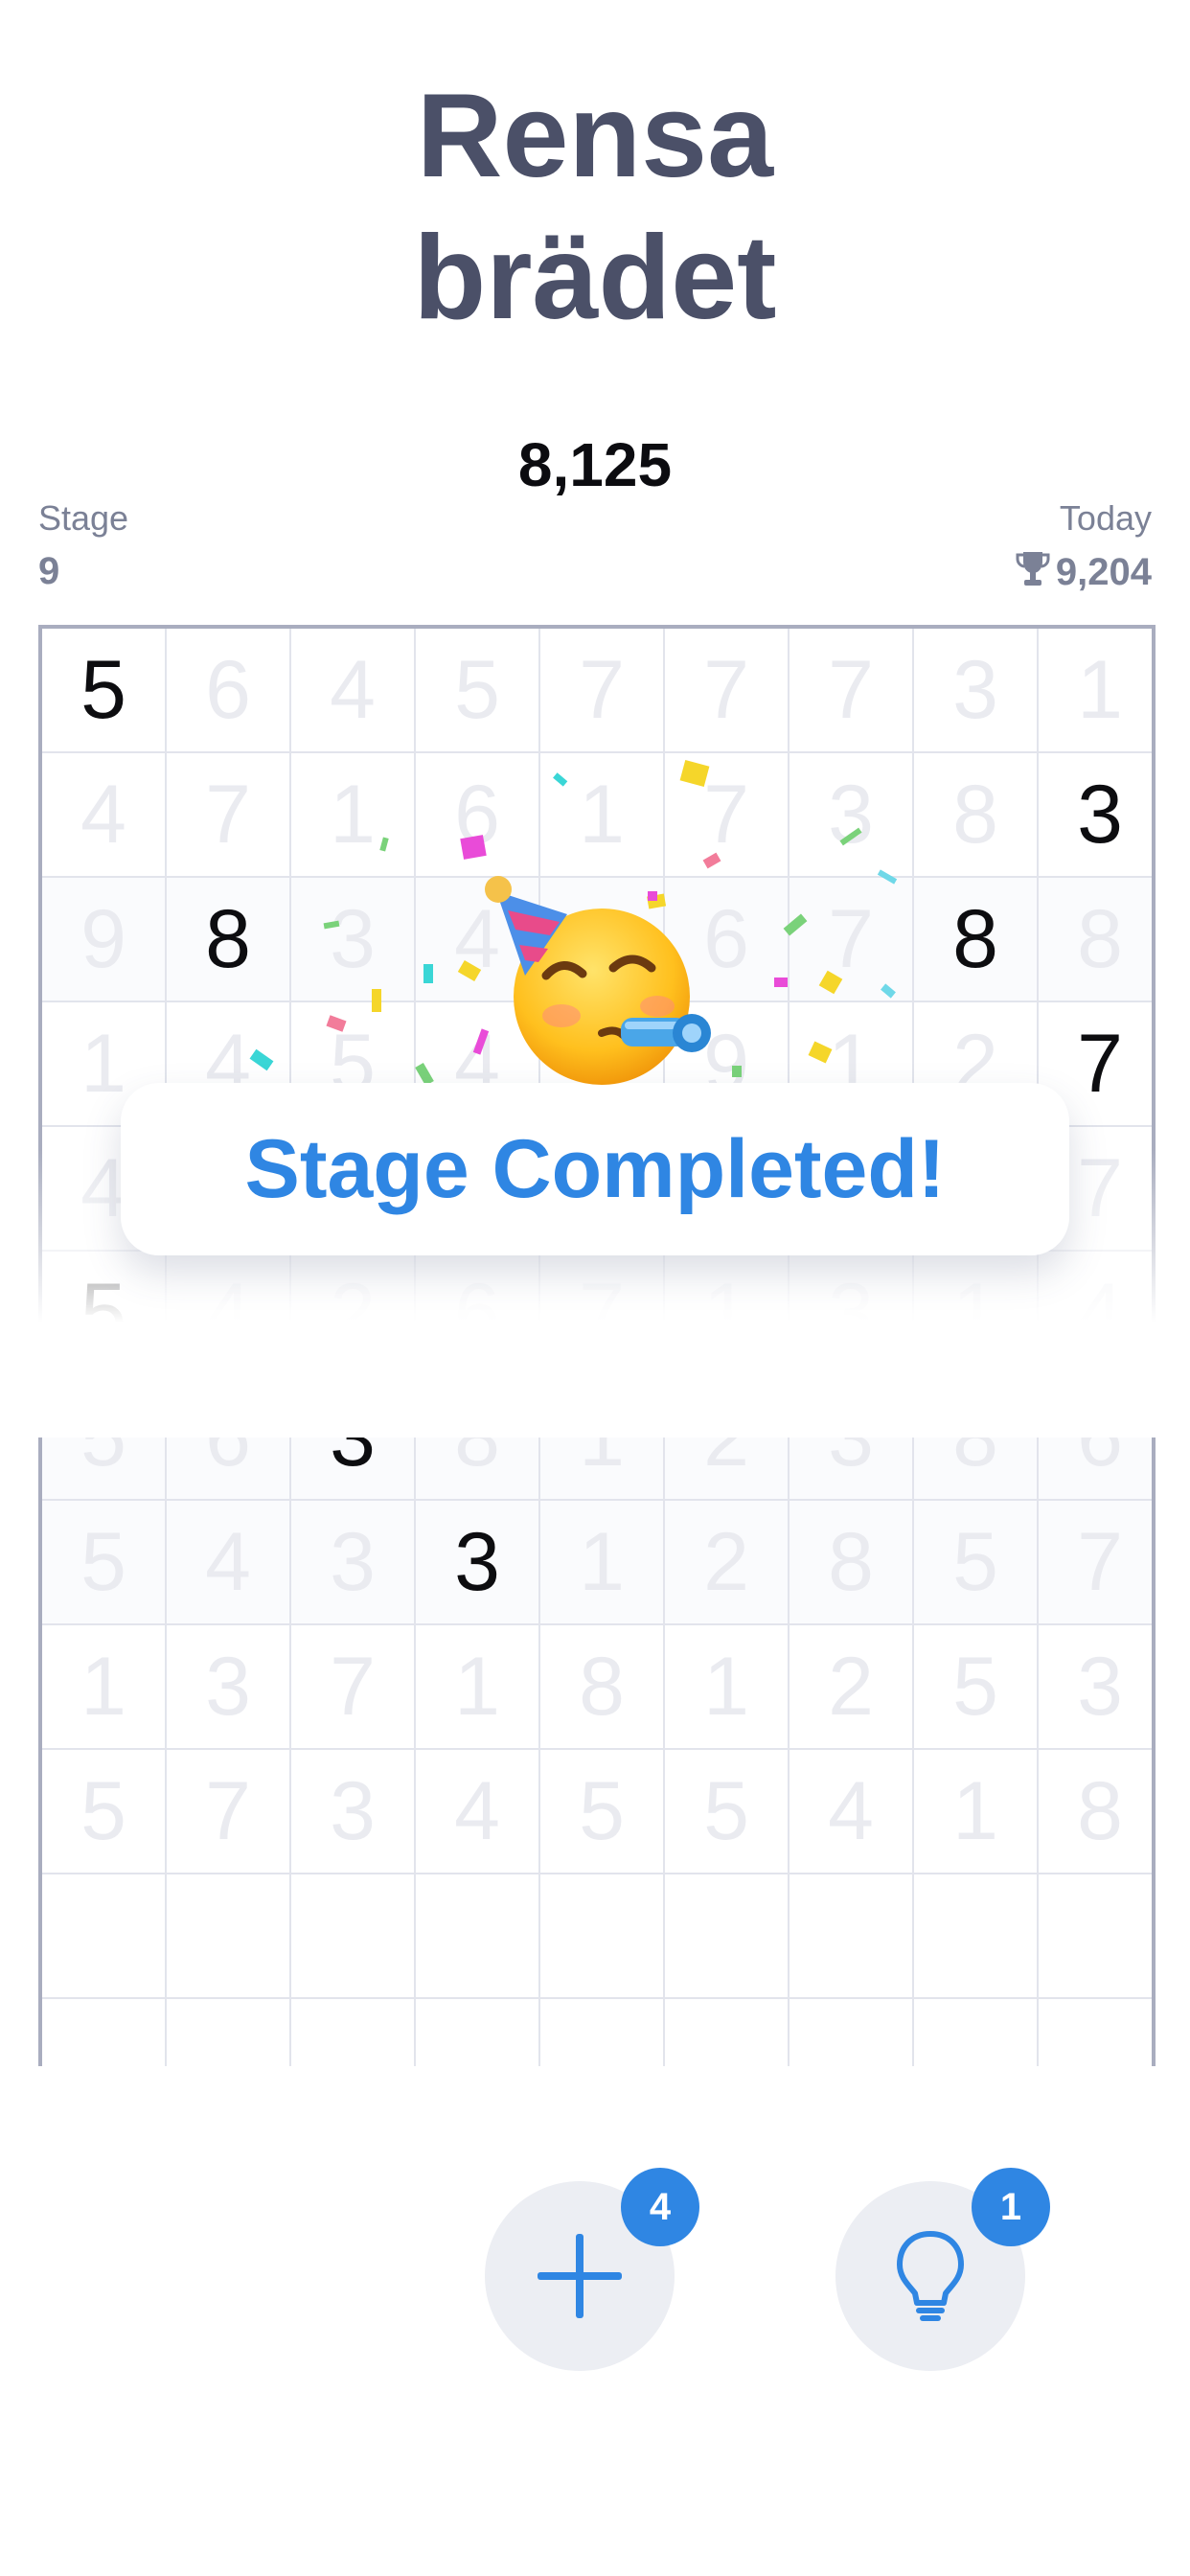 The image size is (1190, 2576). Describe the element at coordinates (598, 980) in the screenshot. I see `partying-face-icon` at that location.